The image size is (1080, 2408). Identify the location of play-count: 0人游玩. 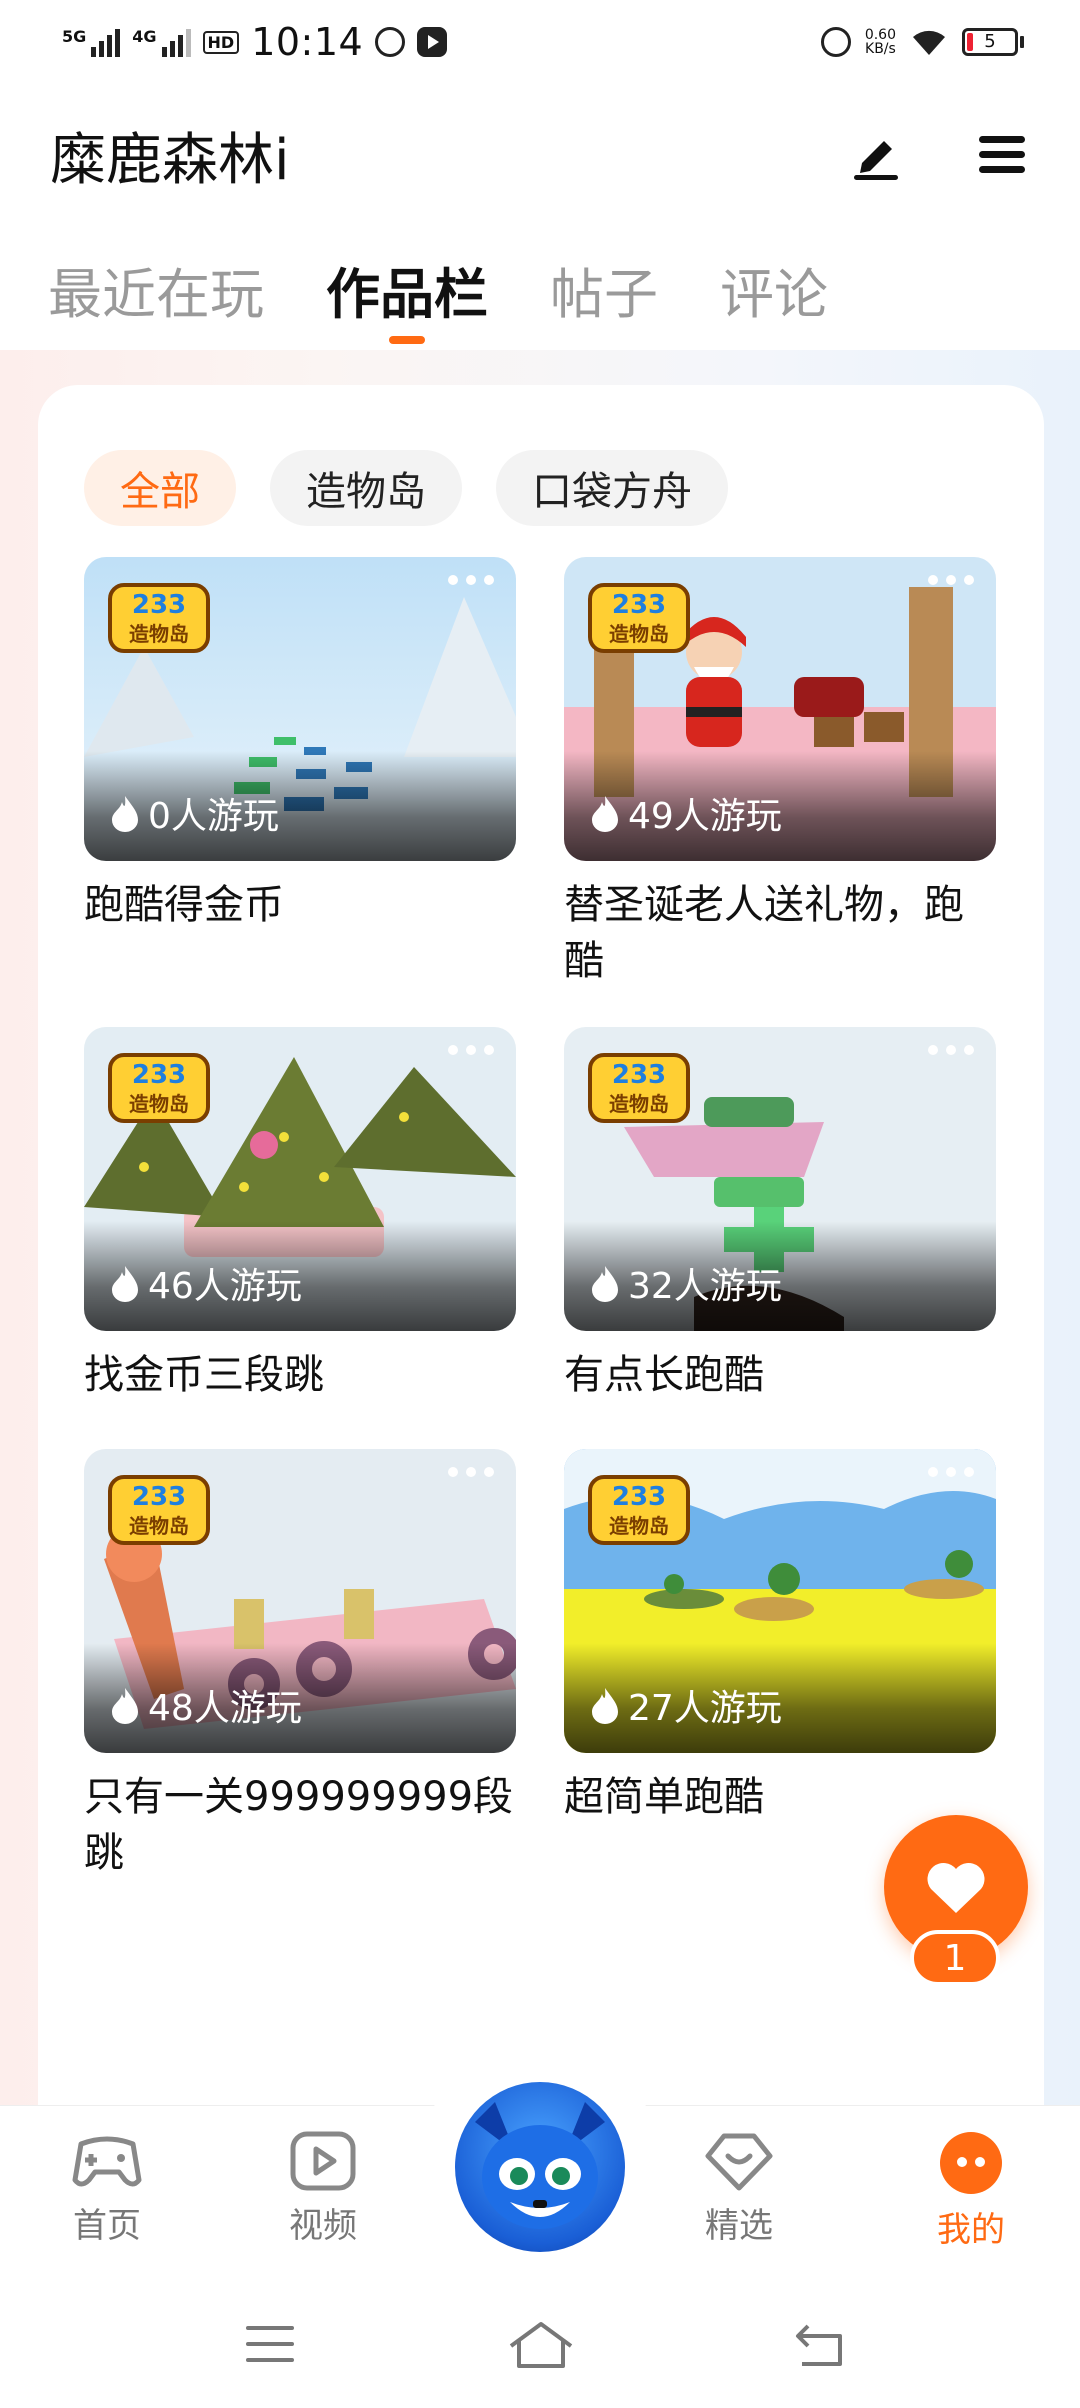
(194, 813).